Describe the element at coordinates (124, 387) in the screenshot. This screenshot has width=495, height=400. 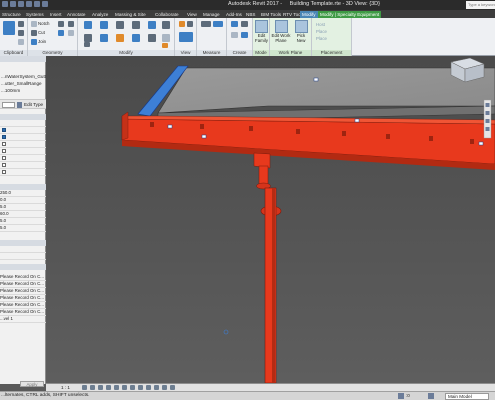
I see `crop-view-icon` at that location.